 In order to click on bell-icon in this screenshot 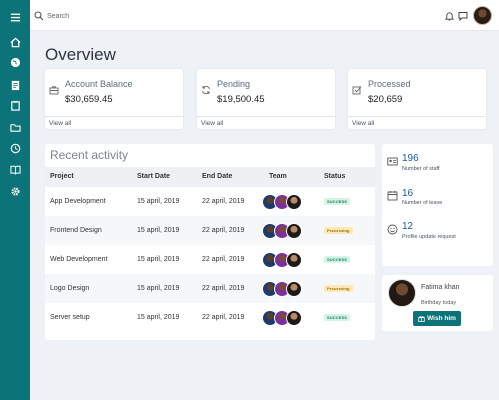, I will do `click(449, 16)`.